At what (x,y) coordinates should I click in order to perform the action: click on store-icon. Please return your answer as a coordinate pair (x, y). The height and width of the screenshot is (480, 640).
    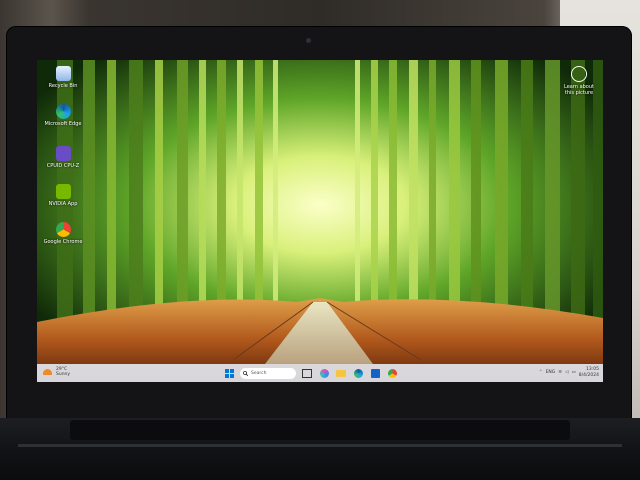
    Looking at the image, I should click on (375, 373).